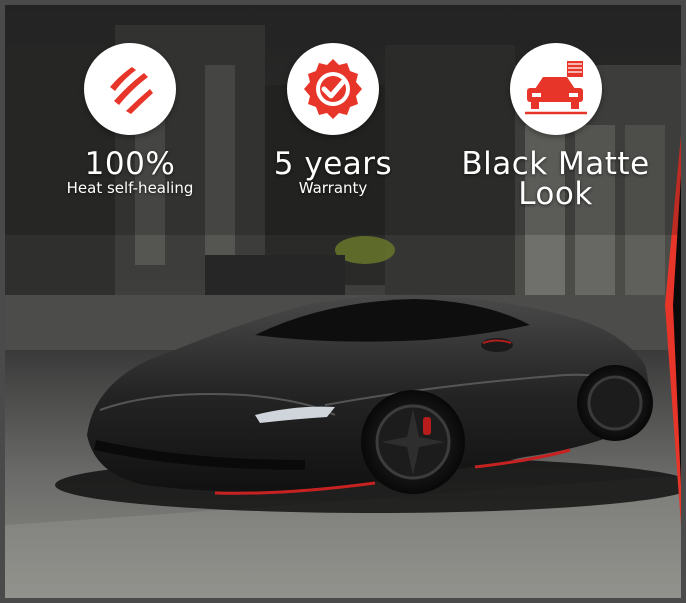 The width and height of the screenshot is (686, 603). I want to click on feature-warranty: 5 years Warranty, so click(333, 120).